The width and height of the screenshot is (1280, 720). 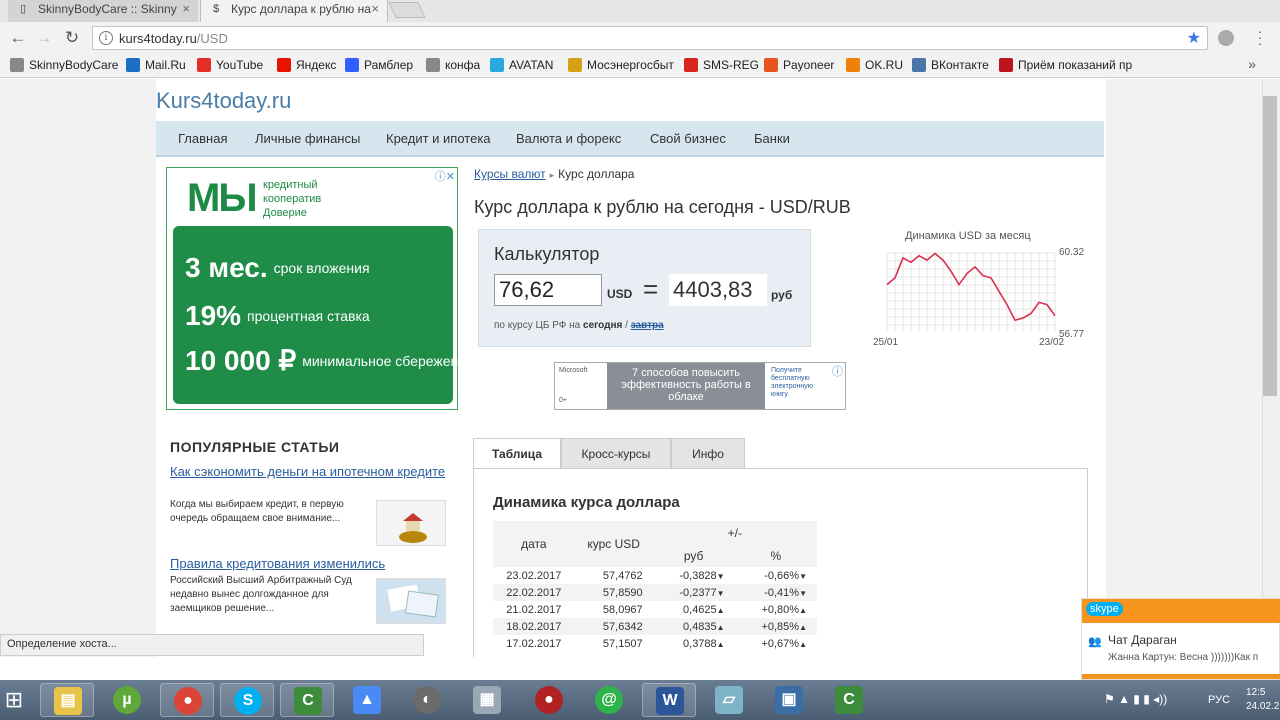 What do you see at coordinates (602, 325) in the screenshot?
I see `today-option: сегодня` at bounding box center [602, 325].